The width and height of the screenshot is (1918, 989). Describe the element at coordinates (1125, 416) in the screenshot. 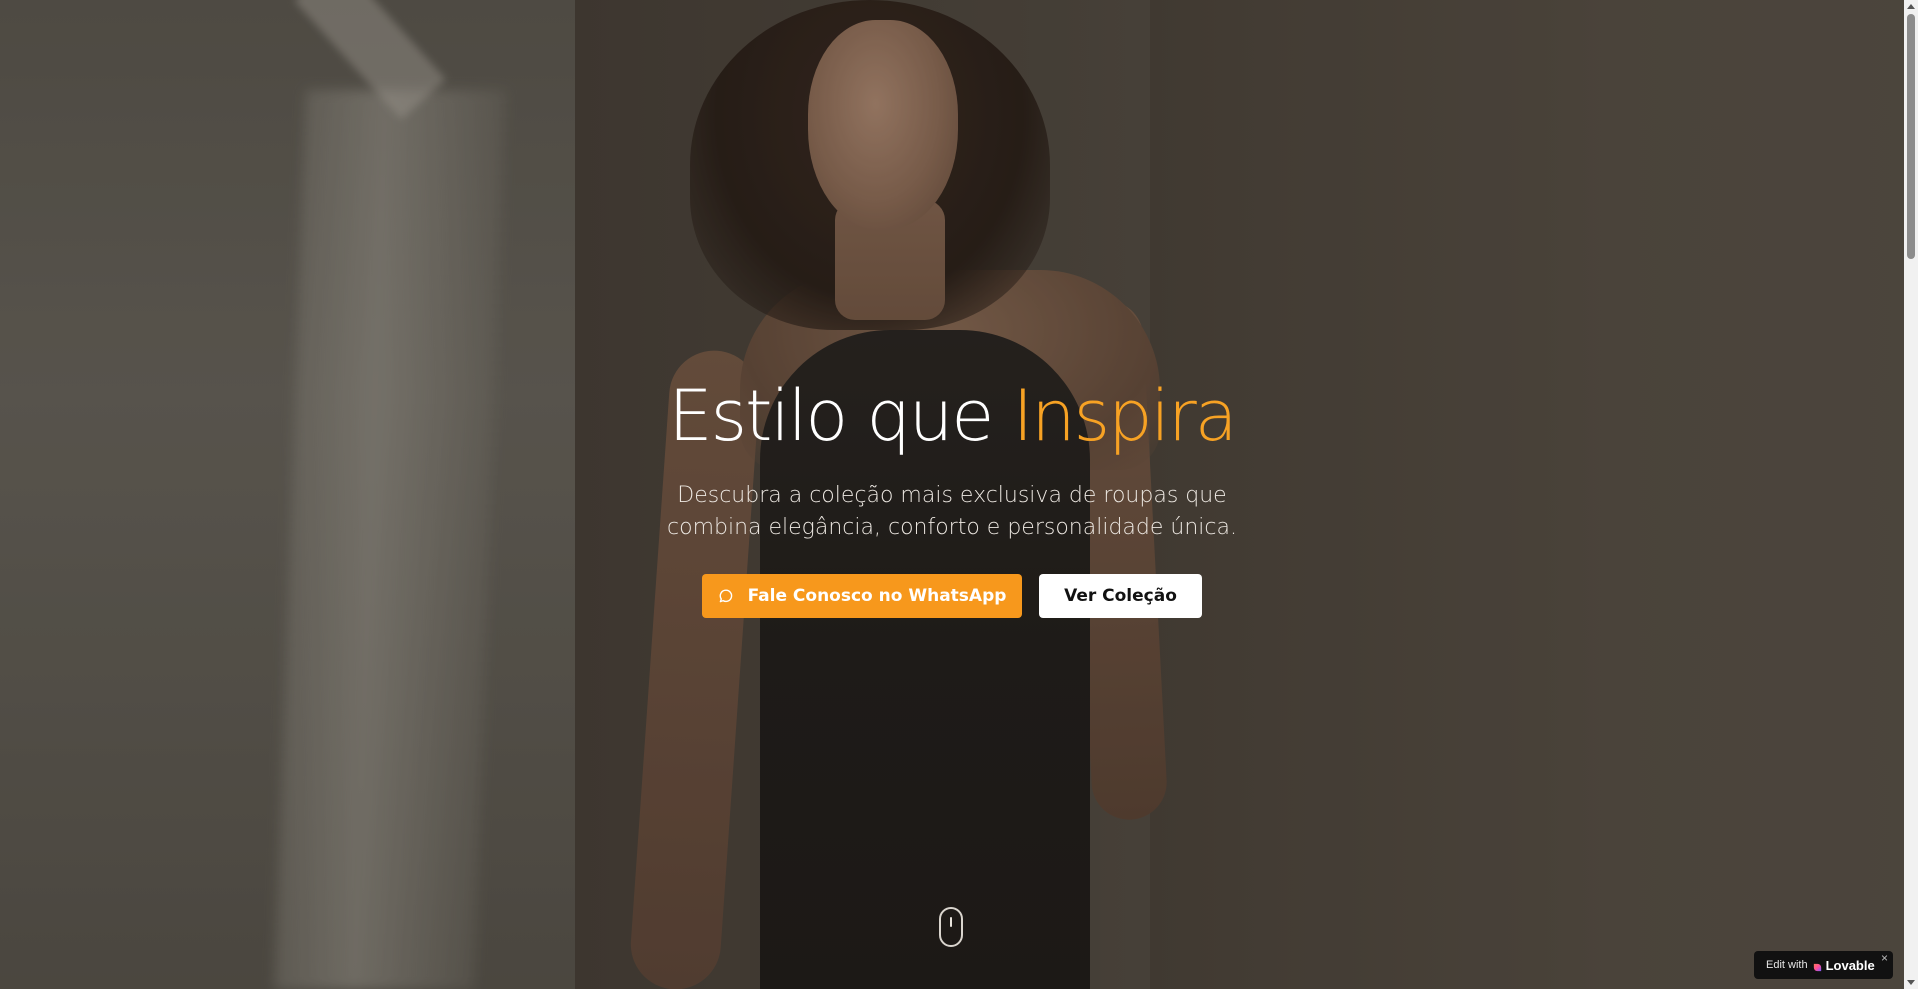

I see `hero-title-accent: Inspira` at that location.